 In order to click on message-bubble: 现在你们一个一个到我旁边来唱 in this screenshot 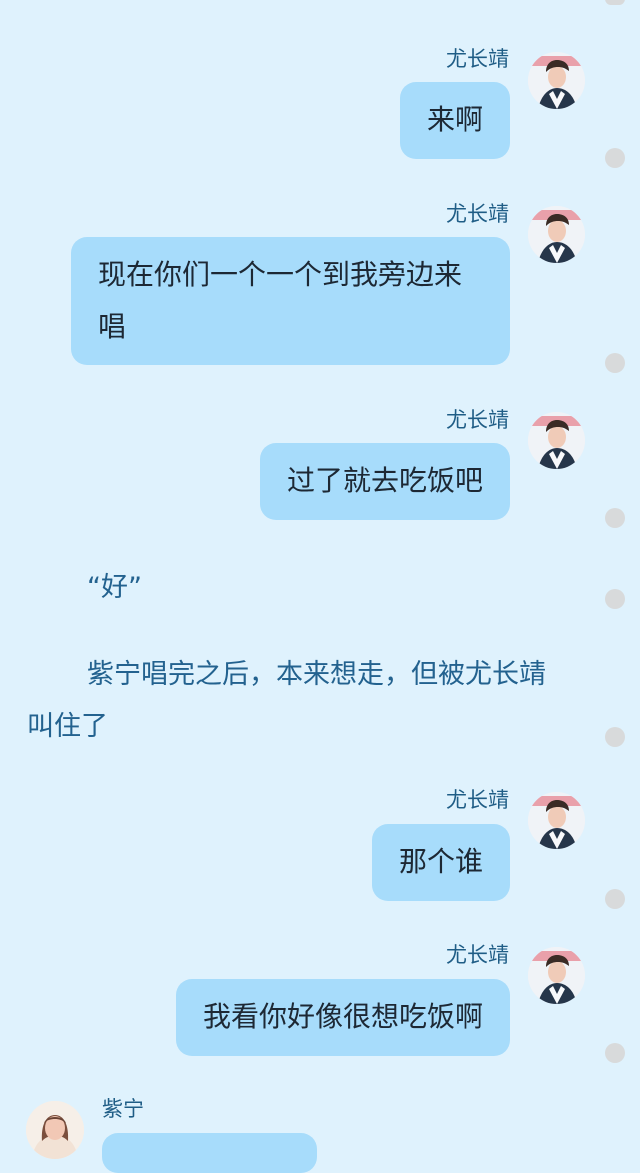, I will do `click(290, 301)`.